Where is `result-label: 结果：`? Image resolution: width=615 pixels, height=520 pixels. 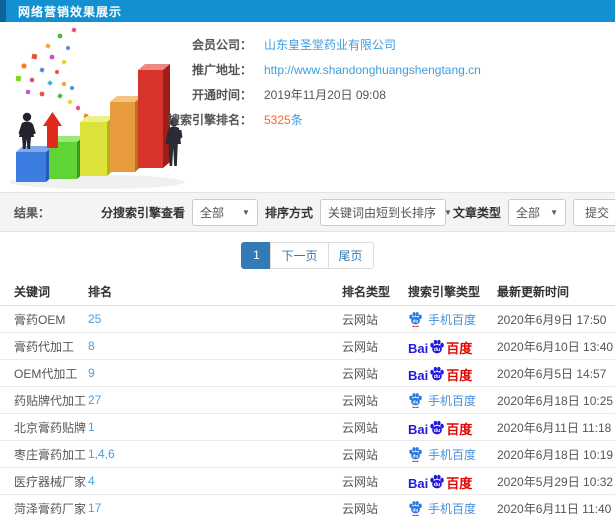
result-label: 结果： is located at coordinates (32, 212).